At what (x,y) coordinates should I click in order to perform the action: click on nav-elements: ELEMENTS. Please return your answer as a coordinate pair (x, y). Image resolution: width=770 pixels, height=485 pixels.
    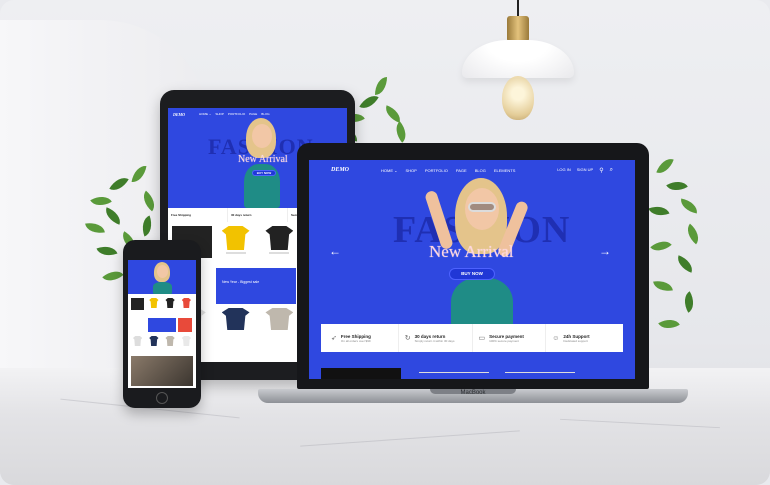
    Looking at the image, I should click on (505, 170).